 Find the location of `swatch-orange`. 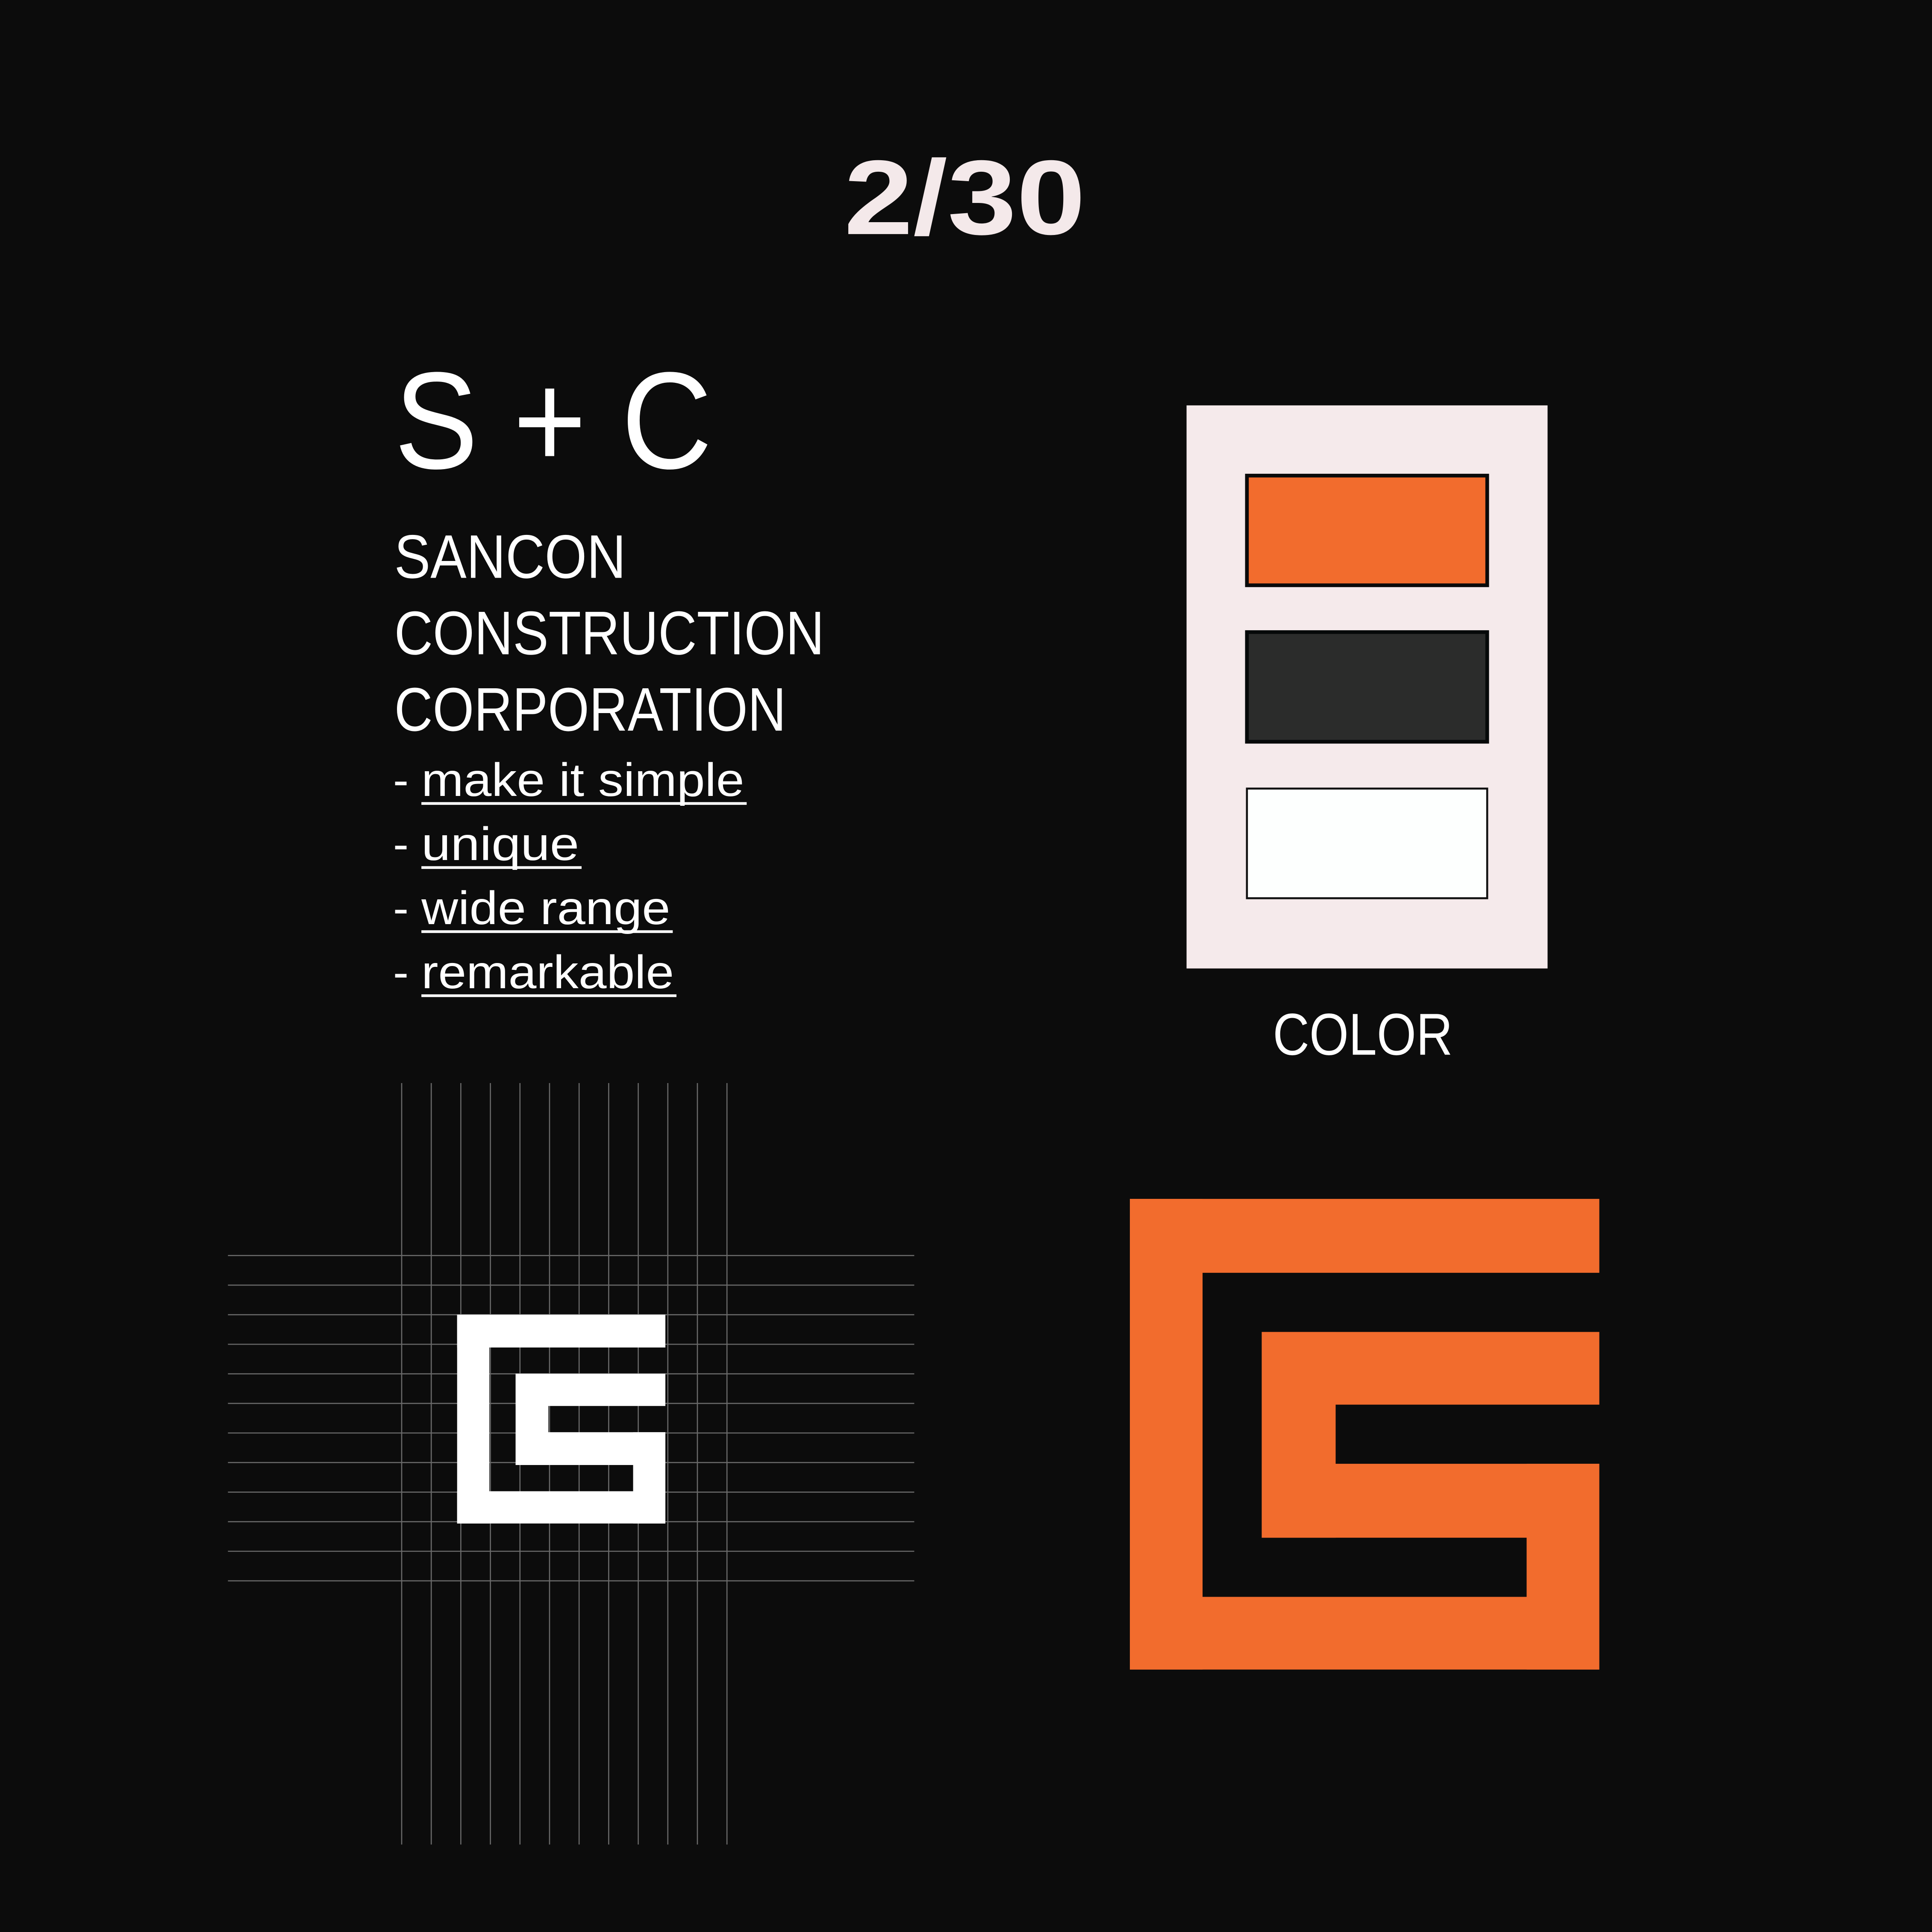

swatch-orange is located at coordinates (1367, 530).